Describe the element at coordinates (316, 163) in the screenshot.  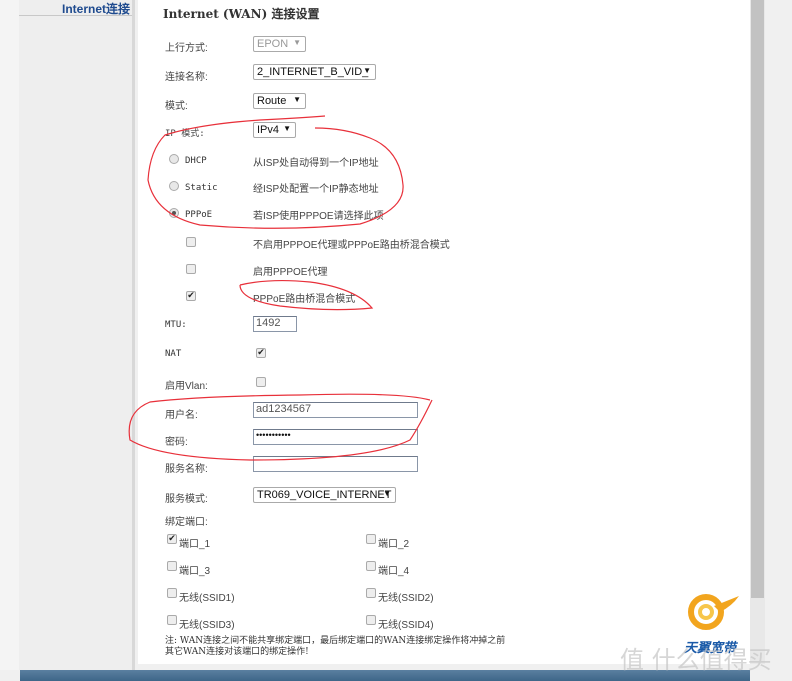
I see `dhcp-desc: 从ISP处自动得到一个IP地址` at that location.